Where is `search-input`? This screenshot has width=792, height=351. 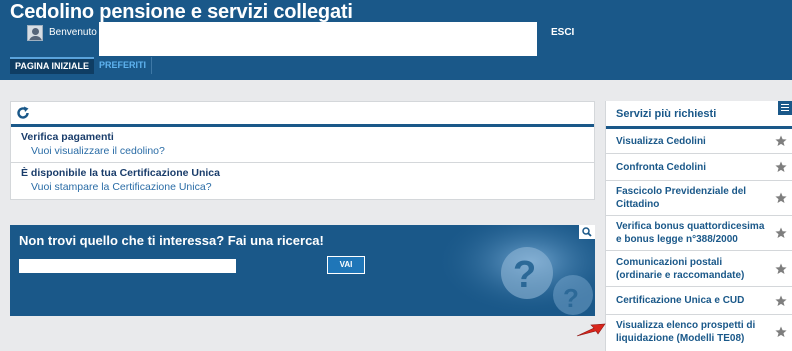 search-input is located at coordinates (127, 266).